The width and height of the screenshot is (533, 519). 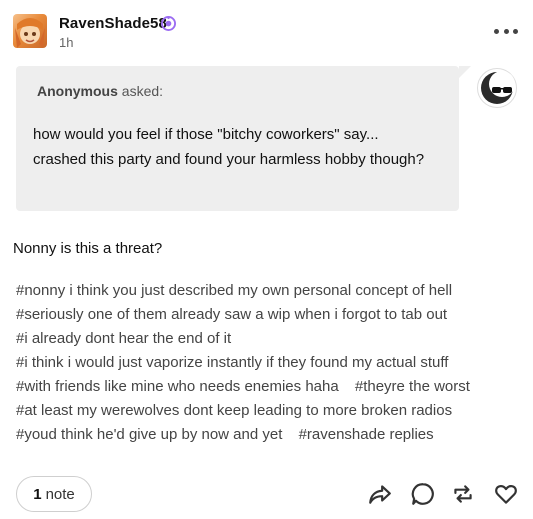 I want to click on like-heart-icon, so click(x=506, y=494).